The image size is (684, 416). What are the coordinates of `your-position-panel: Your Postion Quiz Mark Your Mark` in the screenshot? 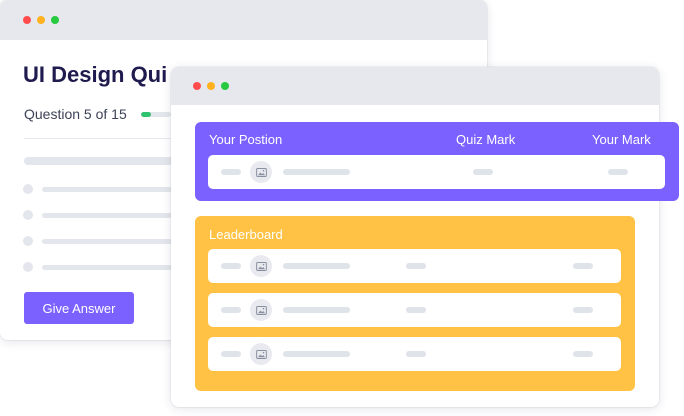 It's located at (437, 161).